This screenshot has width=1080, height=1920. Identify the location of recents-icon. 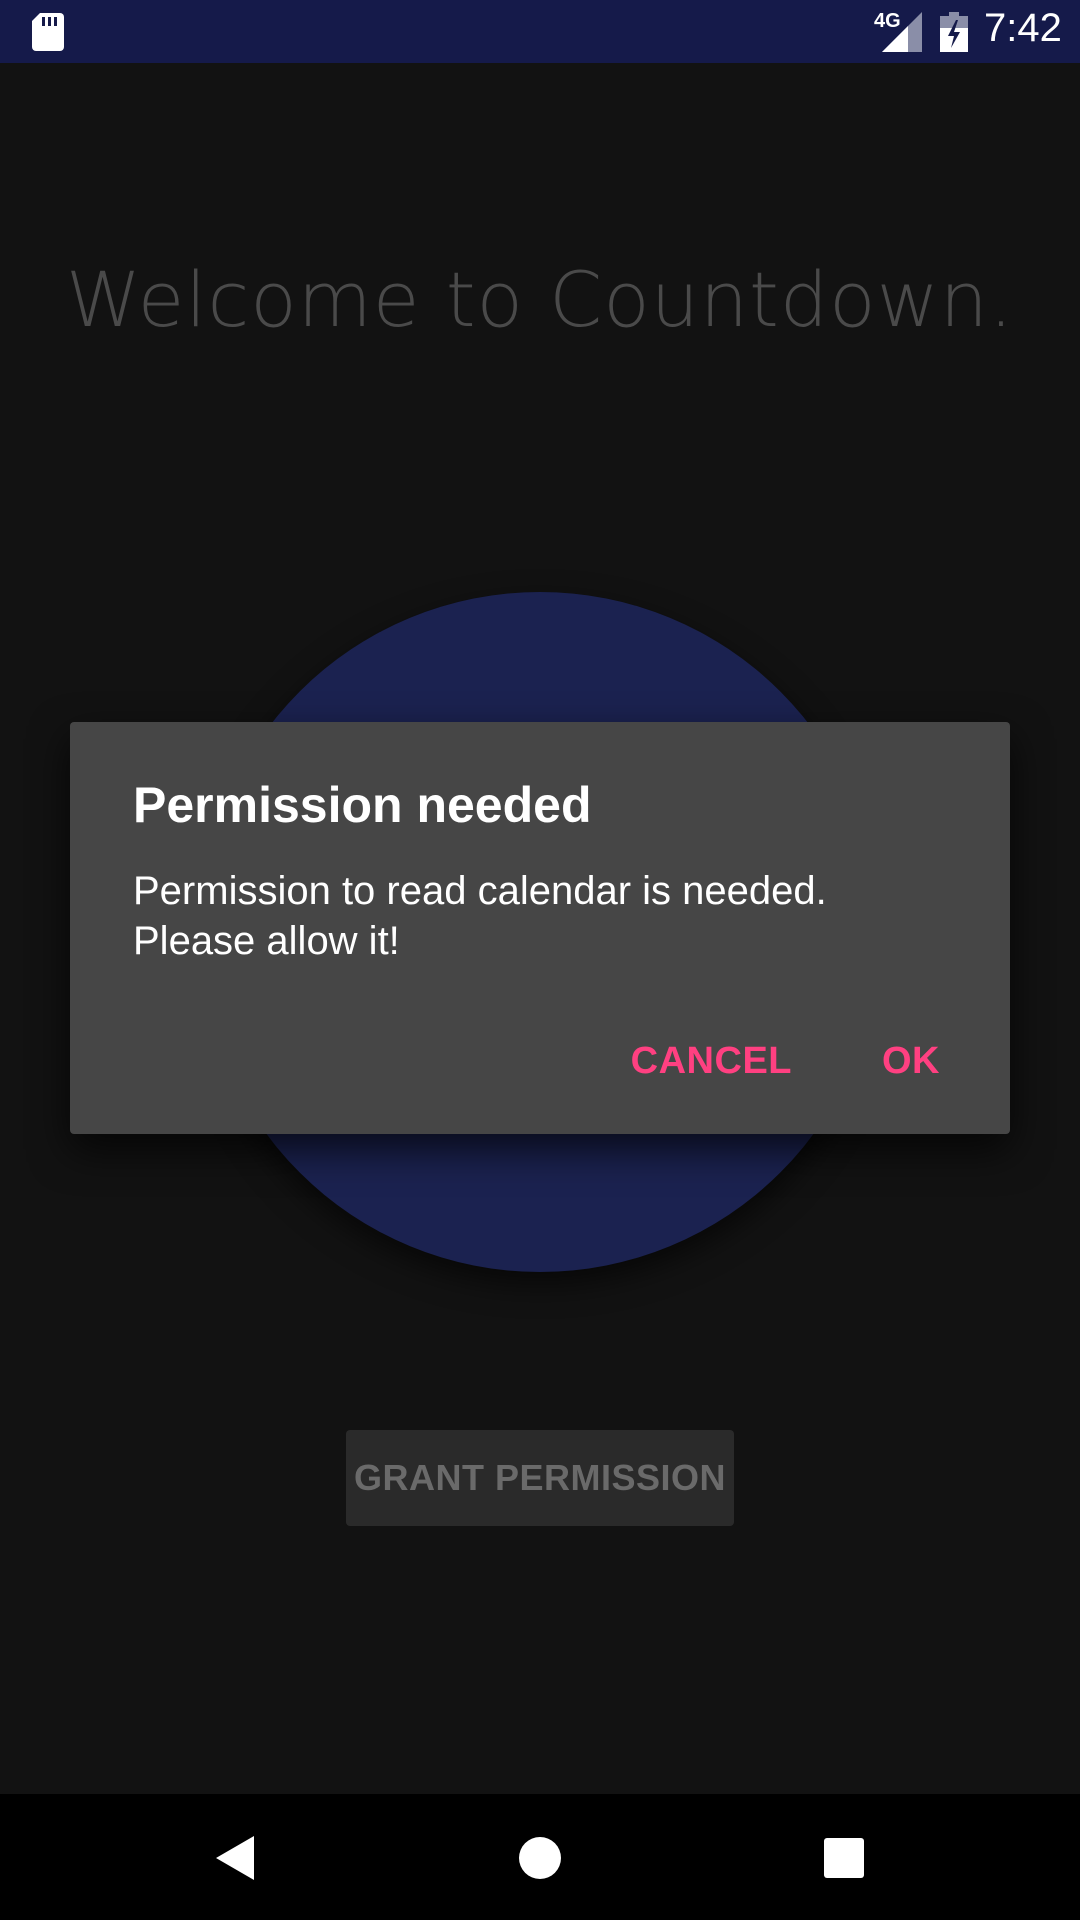
(844, 1858).